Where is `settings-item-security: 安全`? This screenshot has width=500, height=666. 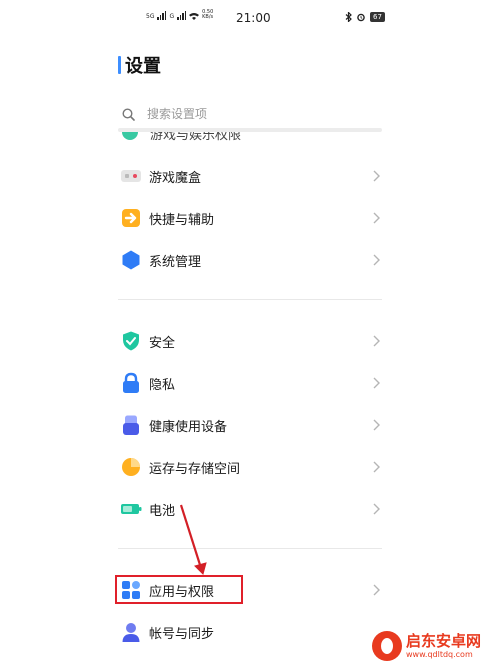 settings-item-security: 安全 is located at coordinates (250, 341).